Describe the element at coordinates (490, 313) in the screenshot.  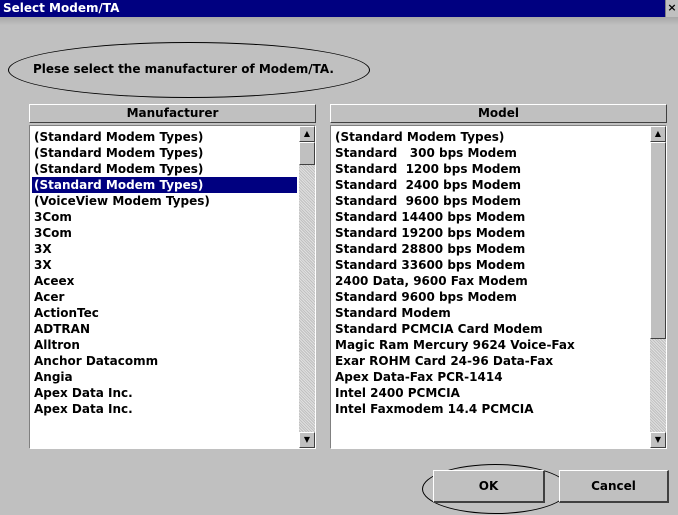
I see `list-item: Standard Modem` at that location.